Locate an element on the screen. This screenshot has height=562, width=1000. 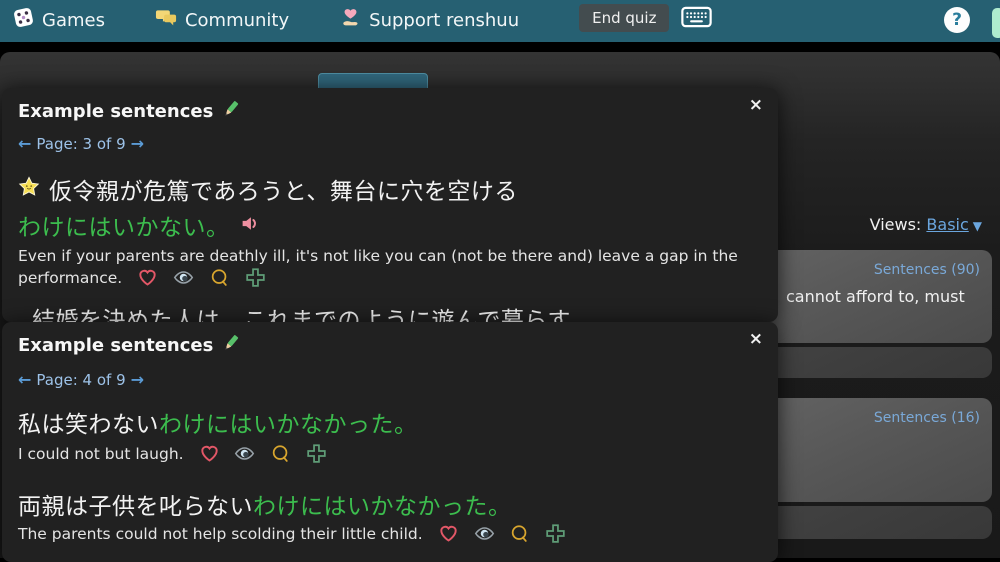
nav-community-label: Community is located at coordinates (237, 20).